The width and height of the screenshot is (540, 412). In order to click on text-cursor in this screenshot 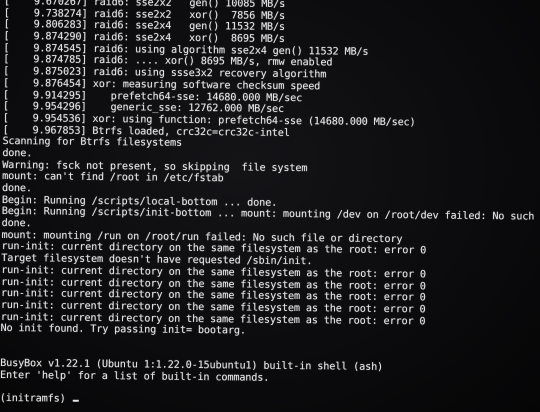, I will do `click(75, 401)`.